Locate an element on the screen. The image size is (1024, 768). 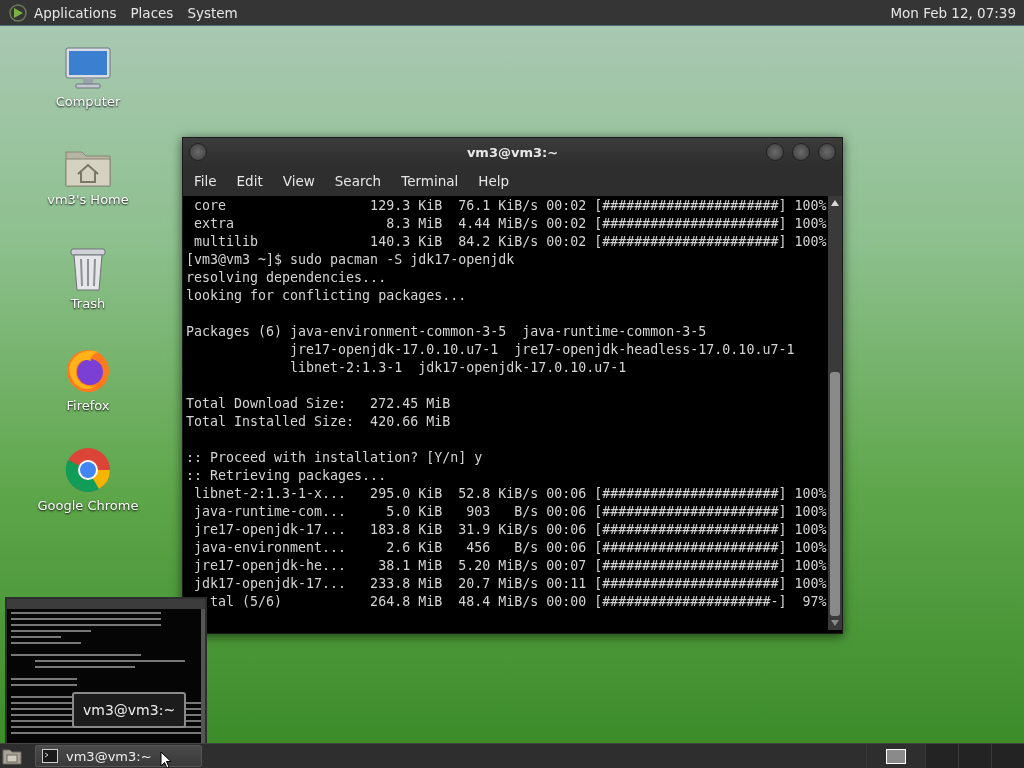
terminal-line: :: Proceed with installation? [Y/n] y is located at coordinates (334, 458).